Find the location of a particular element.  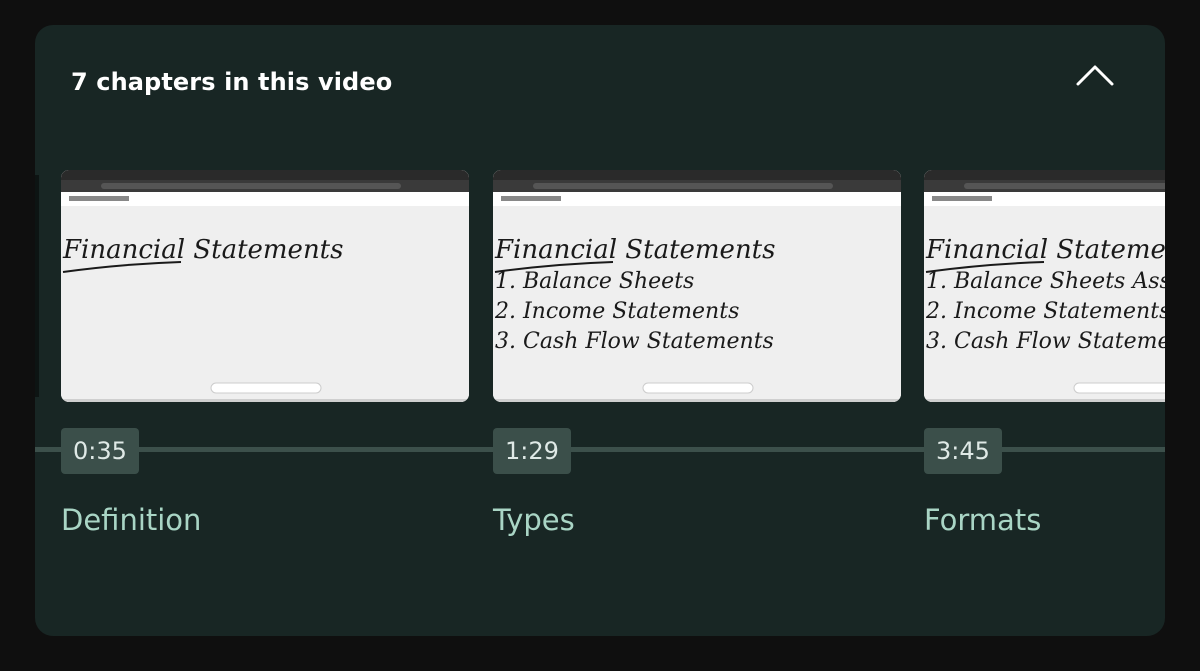

thumbnail-list-text: 1. Balance Sheets Assets is located at coordinates (1045, 281).